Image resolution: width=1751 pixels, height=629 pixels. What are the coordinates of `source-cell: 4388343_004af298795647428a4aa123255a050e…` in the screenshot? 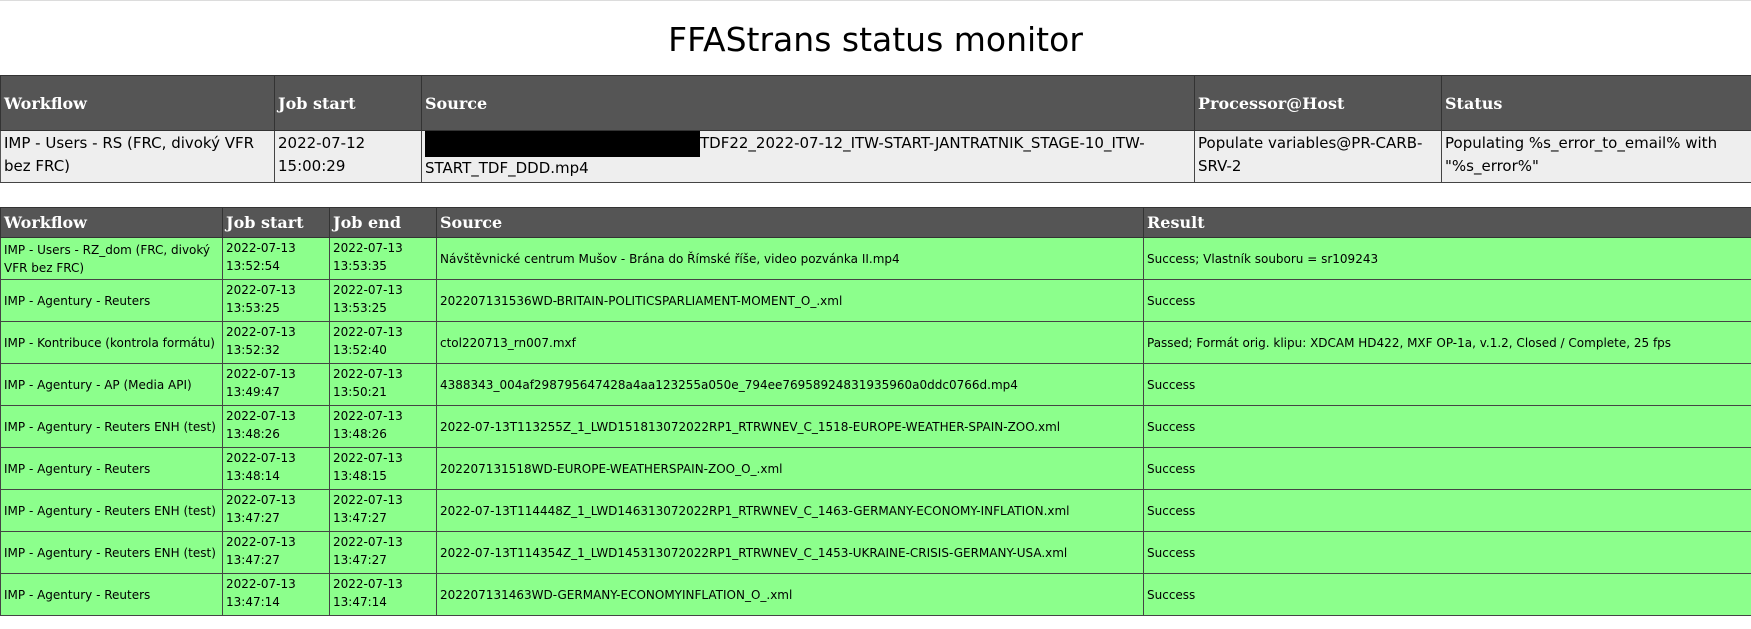 It's located at (790, 384).